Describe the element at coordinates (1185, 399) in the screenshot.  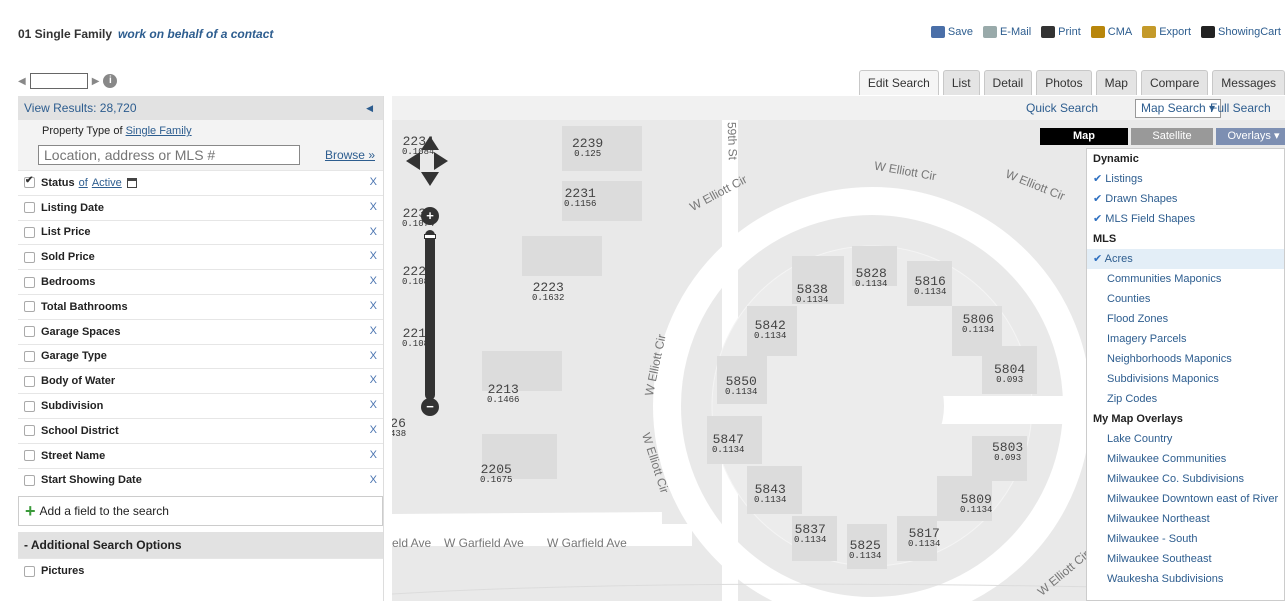
I see `overlay-item: Zip Codes` at that location.